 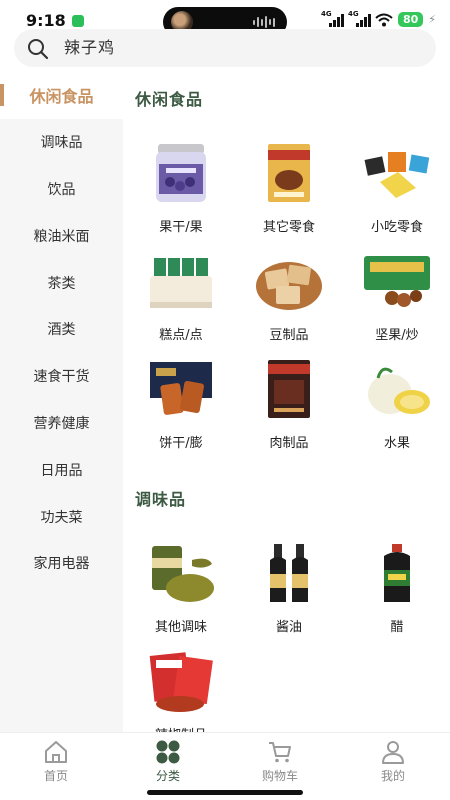 What do you see at coordinates (181, 388) in the screenshot?
I see `biscuit-image` at bounding box center [181, 388].